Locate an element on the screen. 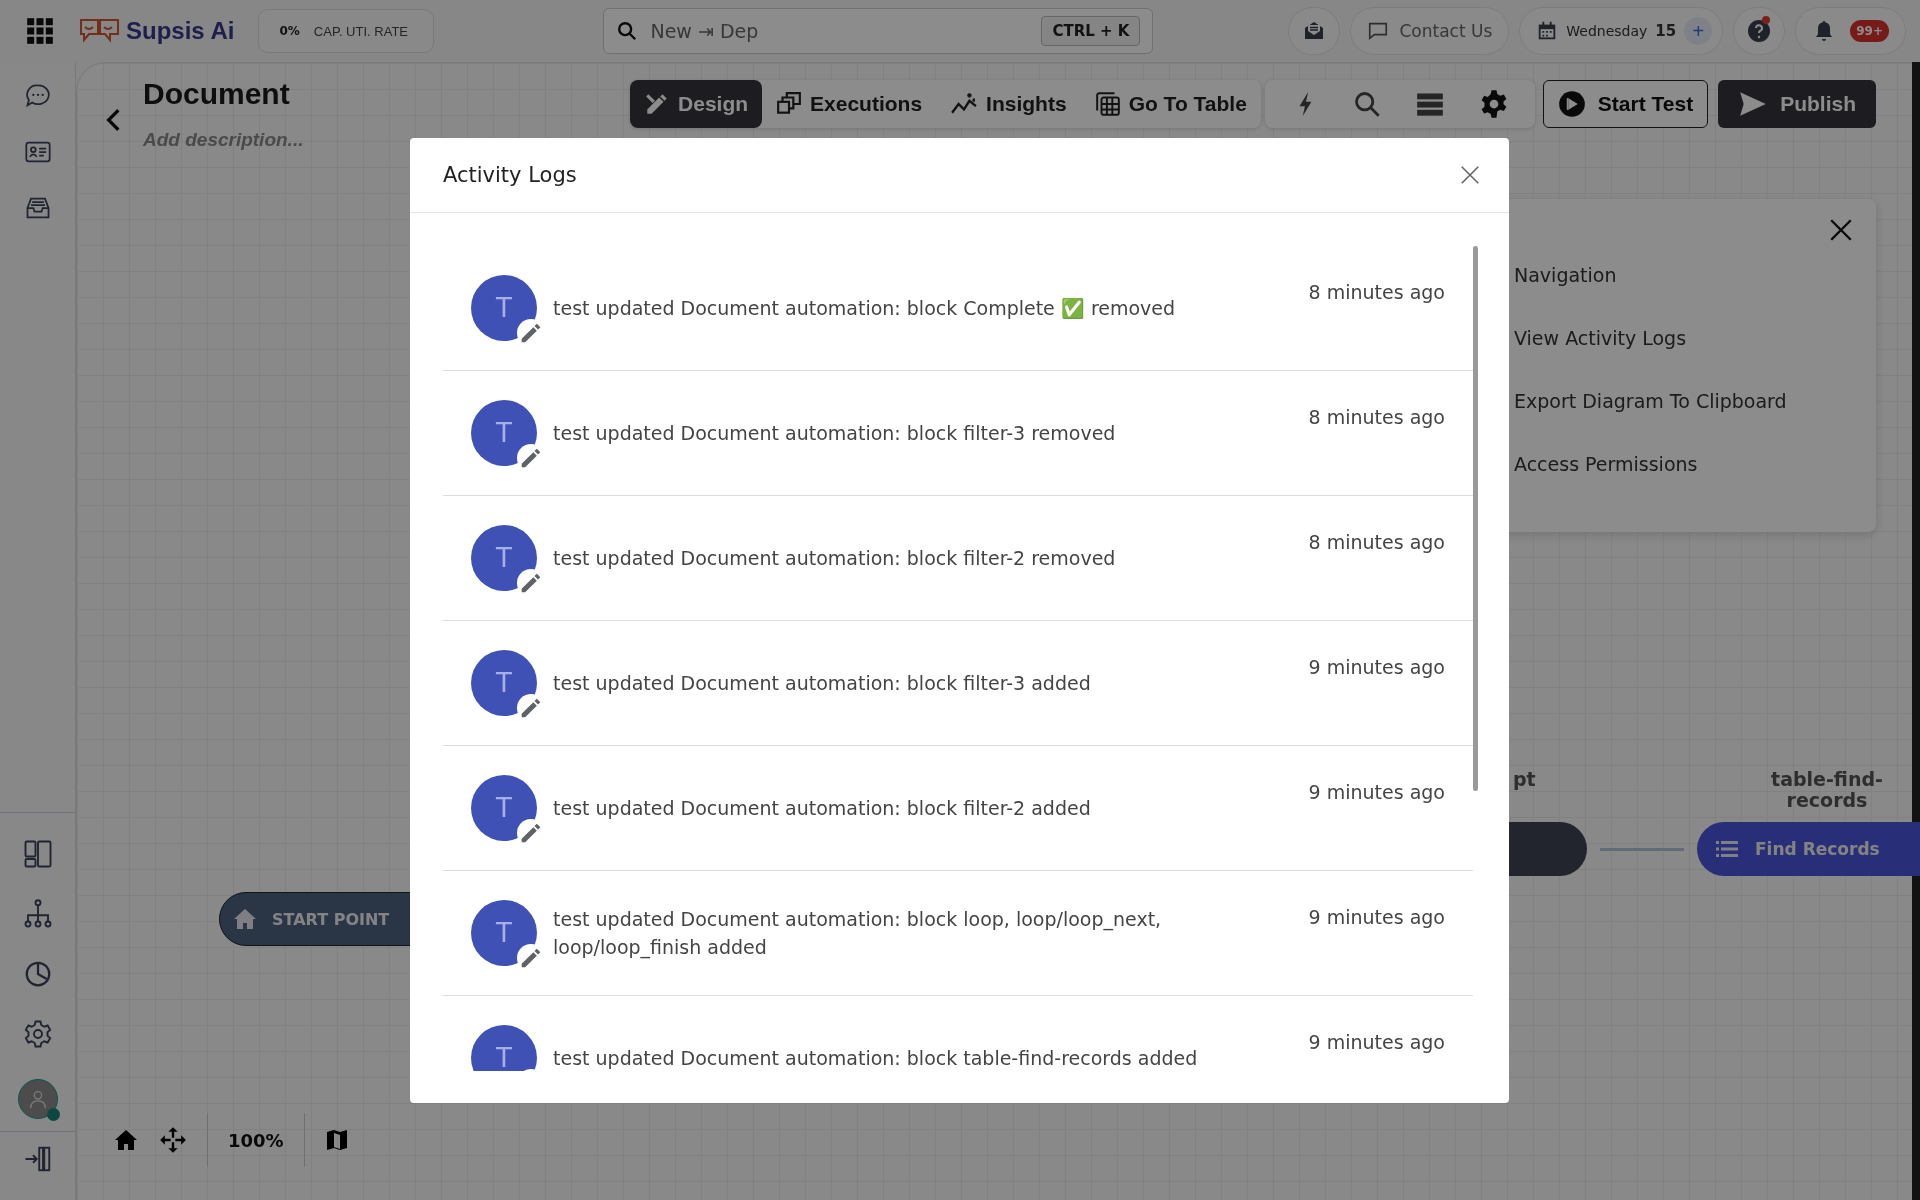 The height and width of the screenshot is (1200, 1920). log-message: test updated Document automation: block filter-3 added is located at coordinates (822, 683).